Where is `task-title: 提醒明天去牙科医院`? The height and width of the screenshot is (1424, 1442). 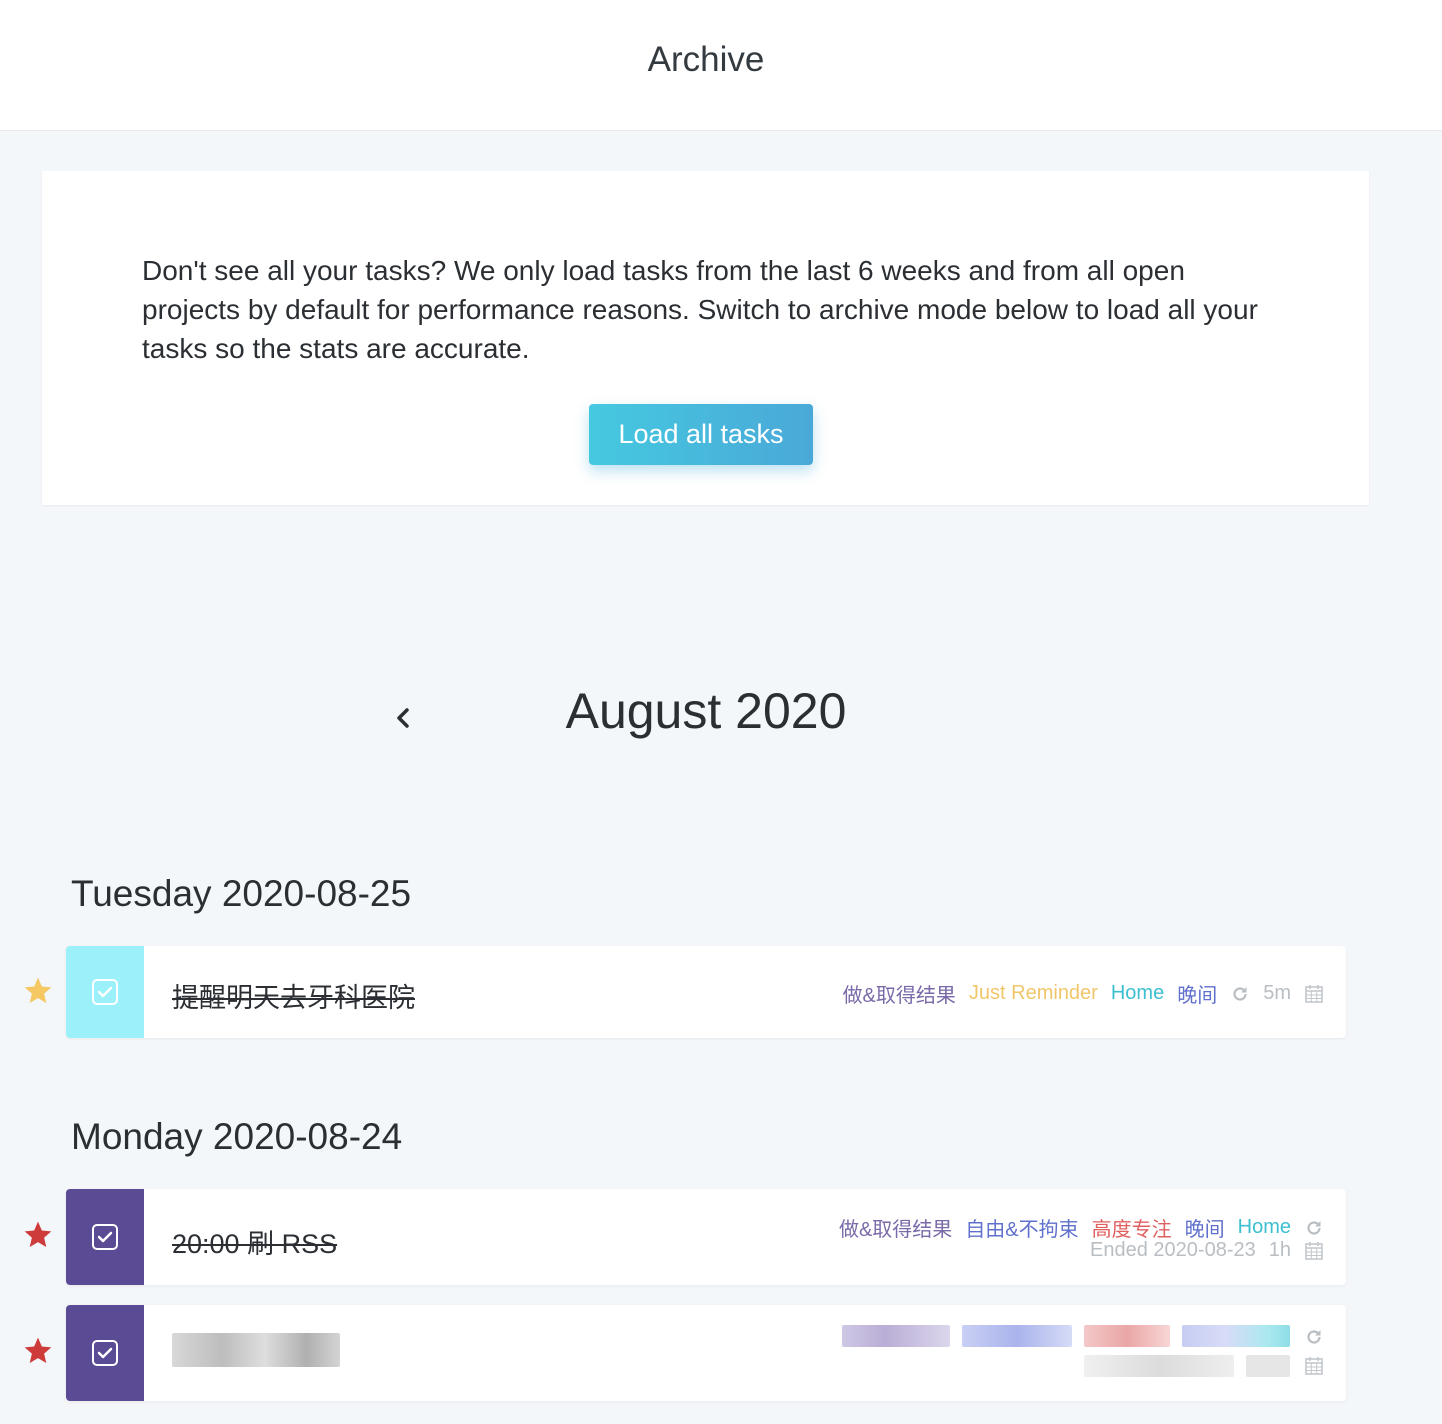
task-title: 提醒明天去牙科医院 is located at coordinates (293, 995).